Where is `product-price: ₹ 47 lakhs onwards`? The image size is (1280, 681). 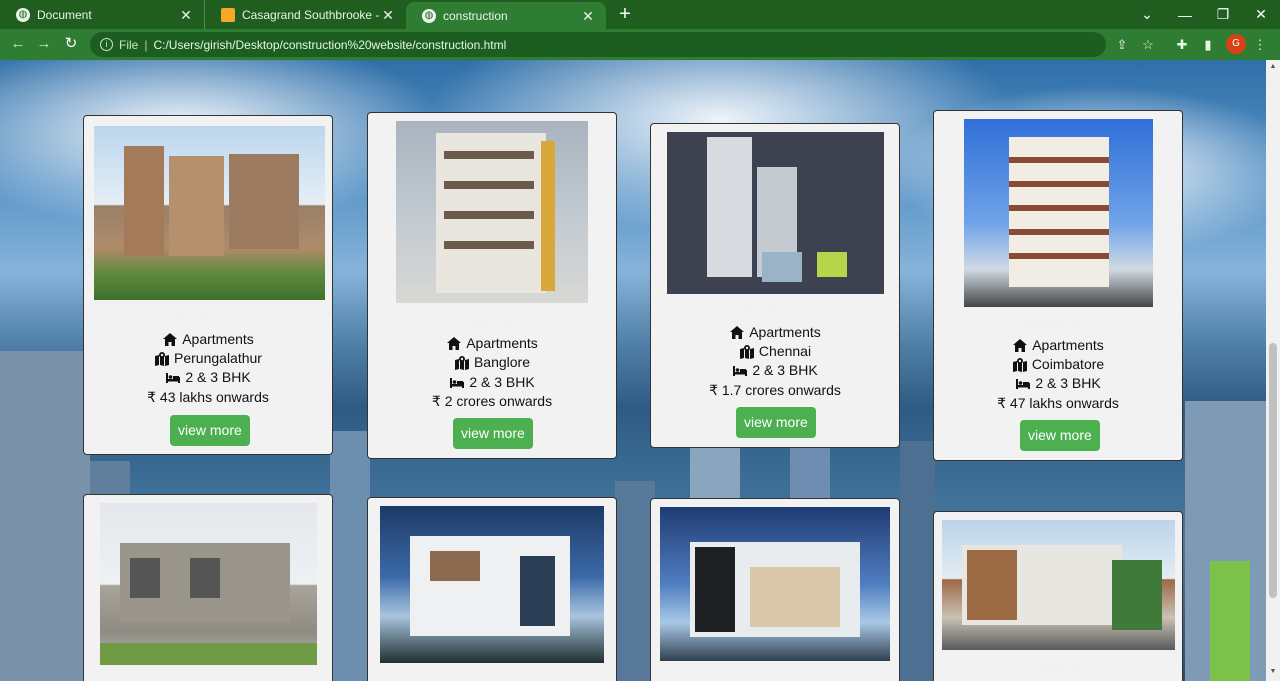 product-price: ₹ 47 lakhs onwards is located at coordinates (1058, 402).